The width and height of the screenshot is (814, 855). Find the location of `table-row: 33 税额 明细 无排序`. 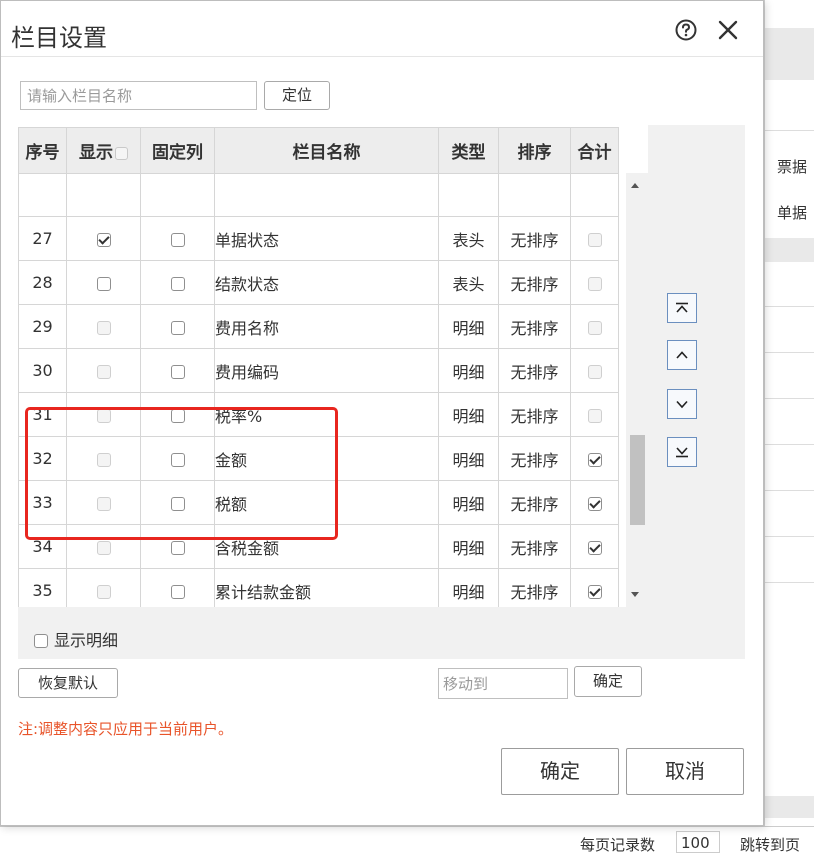

table-row: 33 税额 明细 无排序 is located at coordinates (318, 502).